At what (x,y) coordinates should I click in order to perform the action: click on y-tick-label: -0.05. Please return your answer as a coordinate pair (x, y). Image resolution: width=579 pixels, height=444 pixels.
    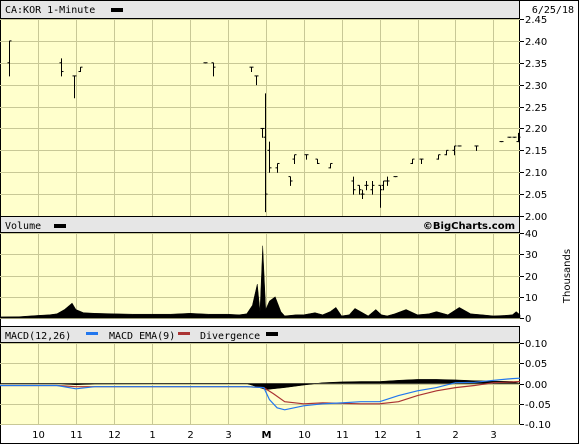
    Looking at the image, I should click on (538, 405).